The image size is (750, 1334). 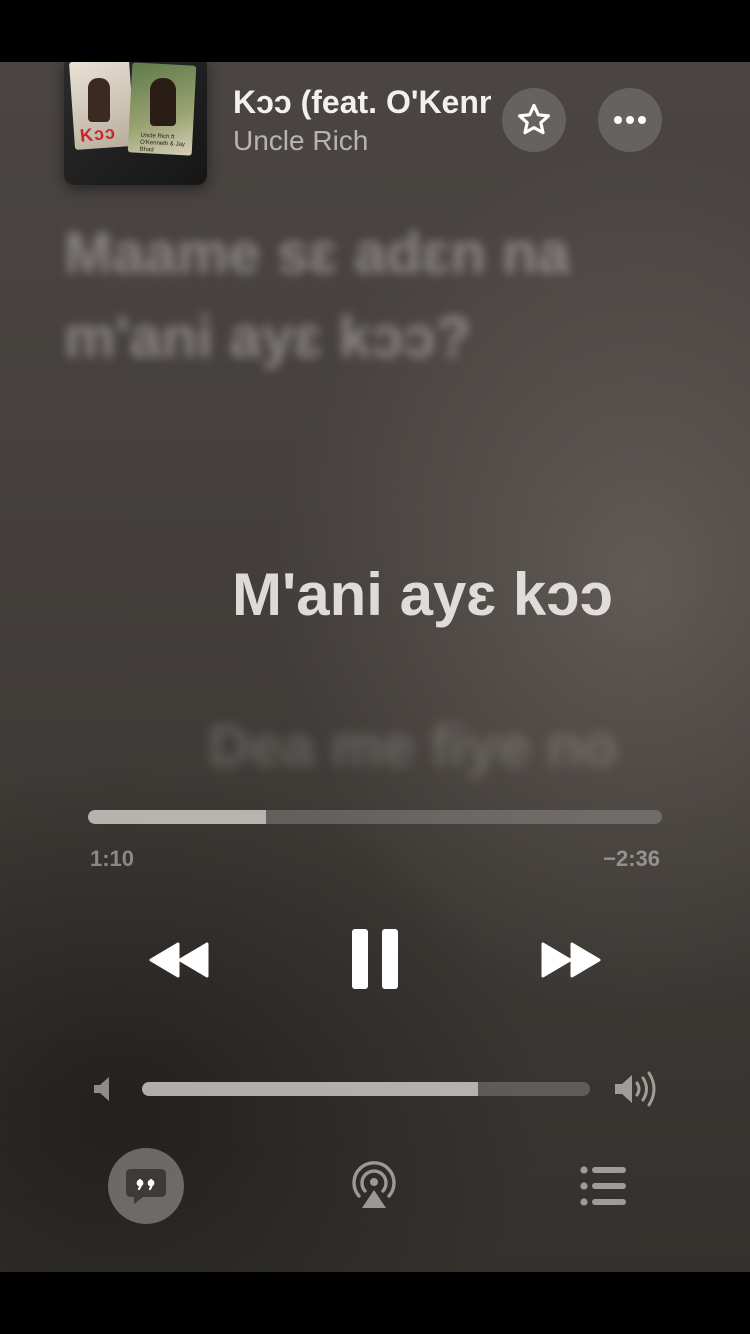 What do you see at coordinates (177, 817) in the screenshot?
I see `playback-progress-fill` at bounding box center [177, 817].